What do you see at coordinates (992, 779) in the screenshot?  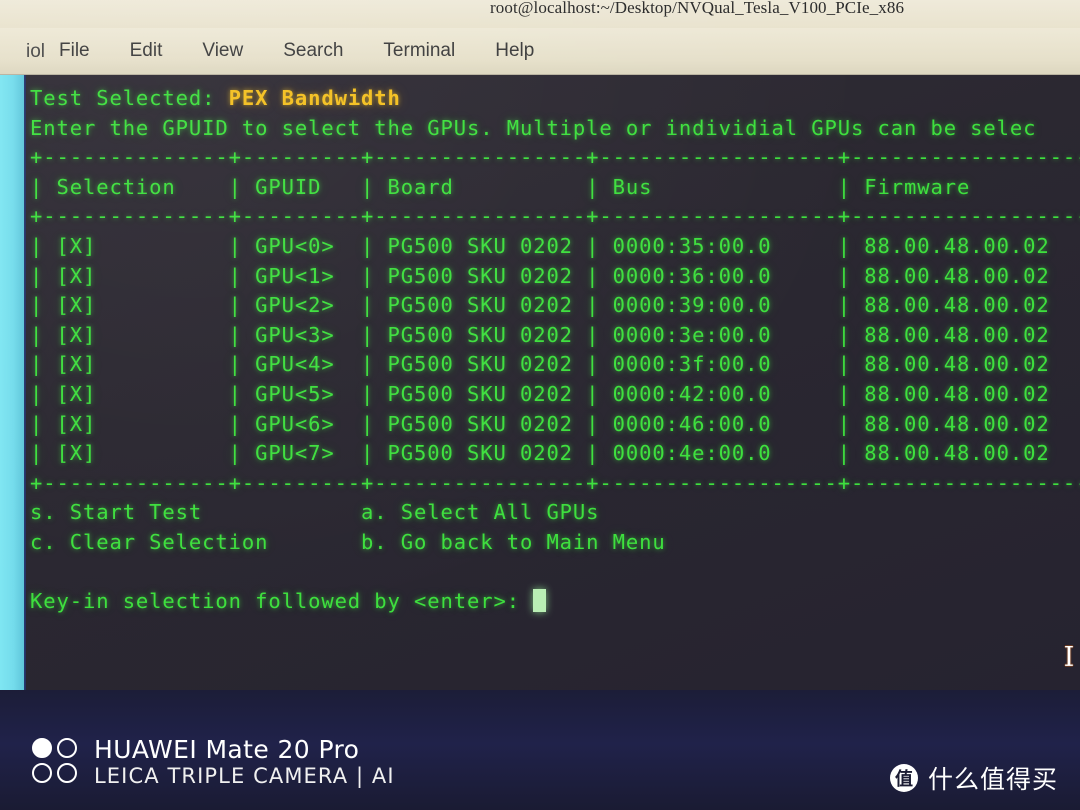 I see `smzdm-site-name: 什么值得买` at bounding box center [992, 779].